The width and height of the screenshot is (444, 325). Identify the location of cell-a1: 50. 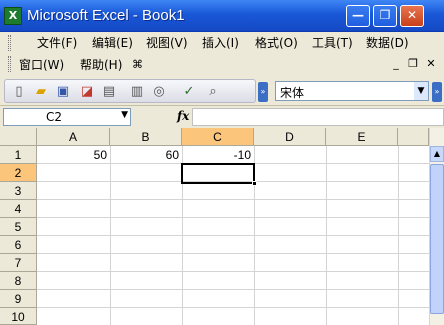
(72, 155).